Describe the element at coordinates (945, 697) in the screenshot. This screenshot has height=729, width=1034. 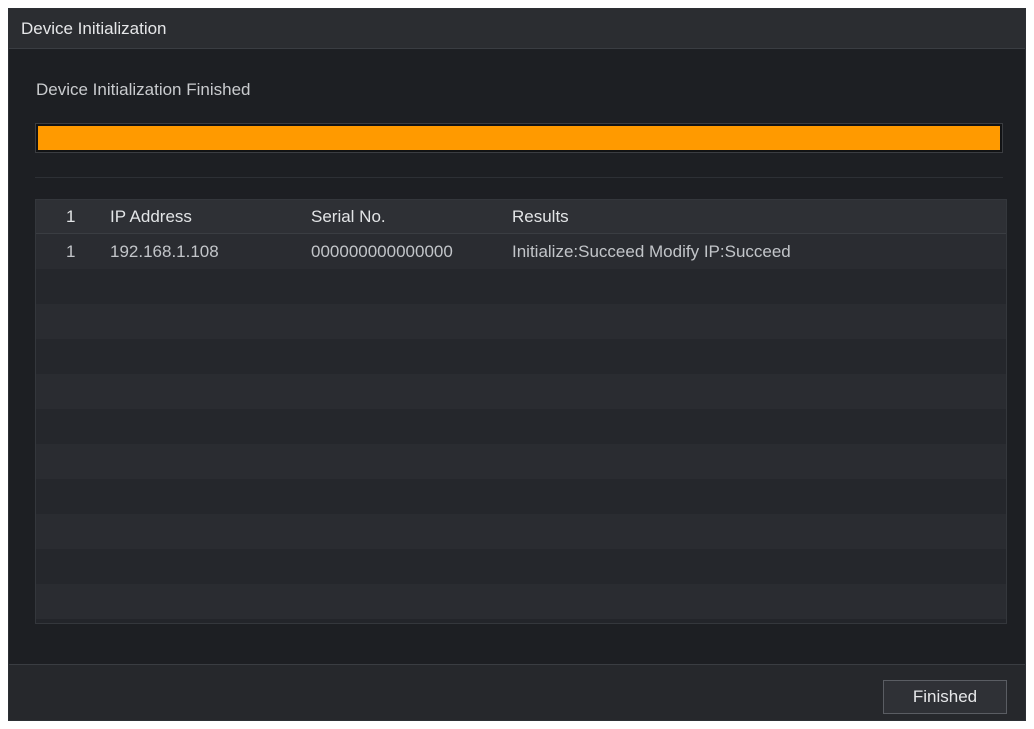
I see `finished-button: Finished` at that location.